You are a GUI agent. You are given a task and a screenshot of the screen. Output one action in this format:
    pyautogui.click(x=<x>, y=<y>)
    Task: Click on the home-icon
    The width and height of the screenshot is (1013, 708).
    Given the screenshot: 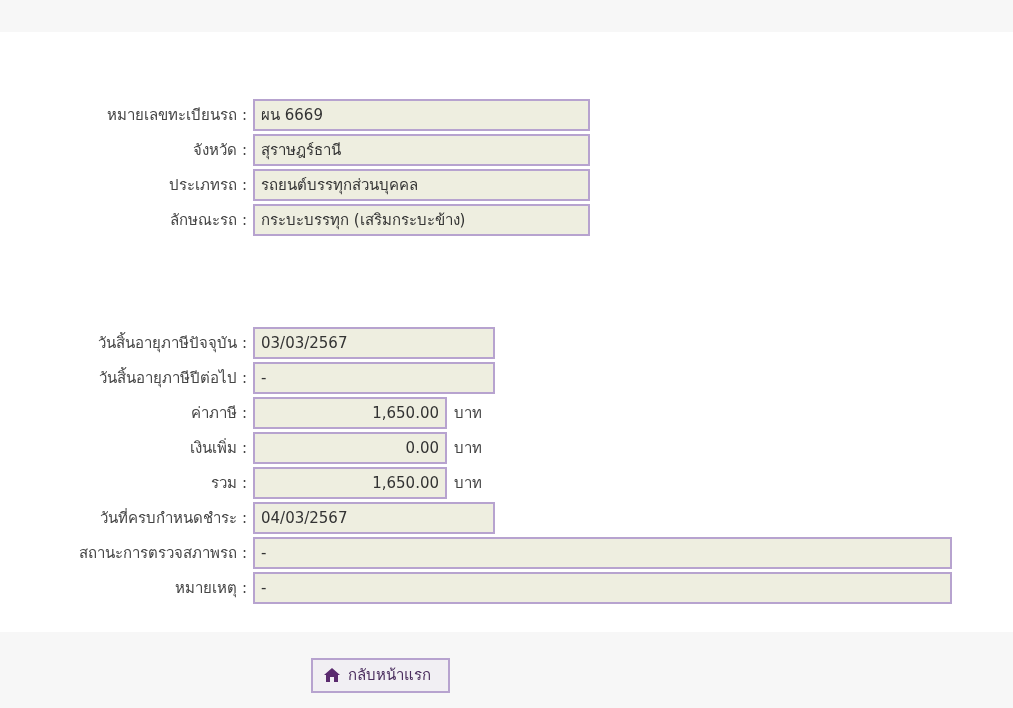 What is the action you would take?
    pyautogui.click(x=332, y=675)
    